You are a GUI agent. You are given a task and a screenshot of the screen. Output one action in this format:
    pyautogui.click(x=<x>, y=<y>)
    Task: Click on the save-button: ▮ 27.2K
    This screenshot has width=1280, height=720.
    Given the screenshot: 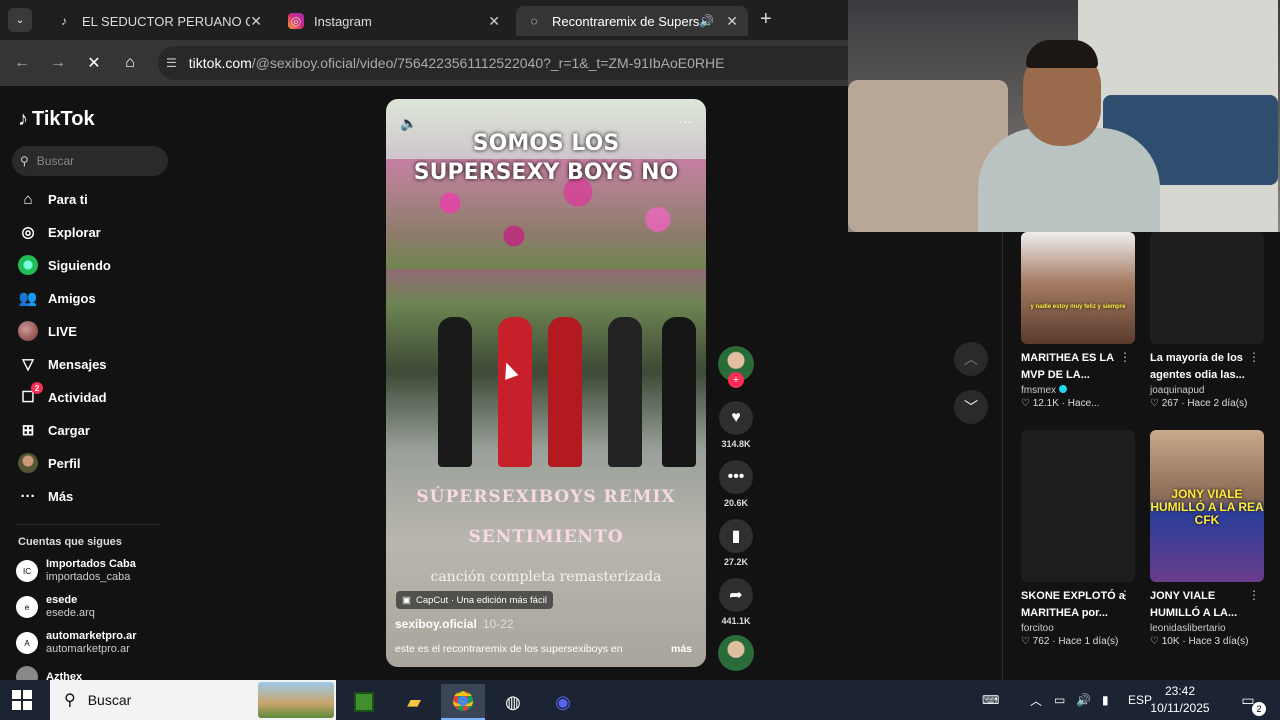 What is the action you would take?
    pyautogui.click(x=736, y=543)
    